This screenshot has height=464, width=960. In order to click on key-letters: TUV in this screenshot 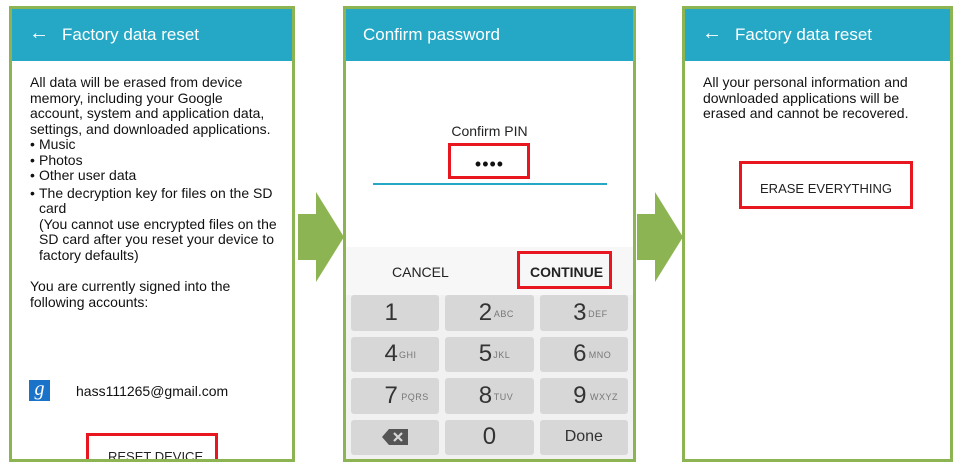, I will do `click(503, 396)`.